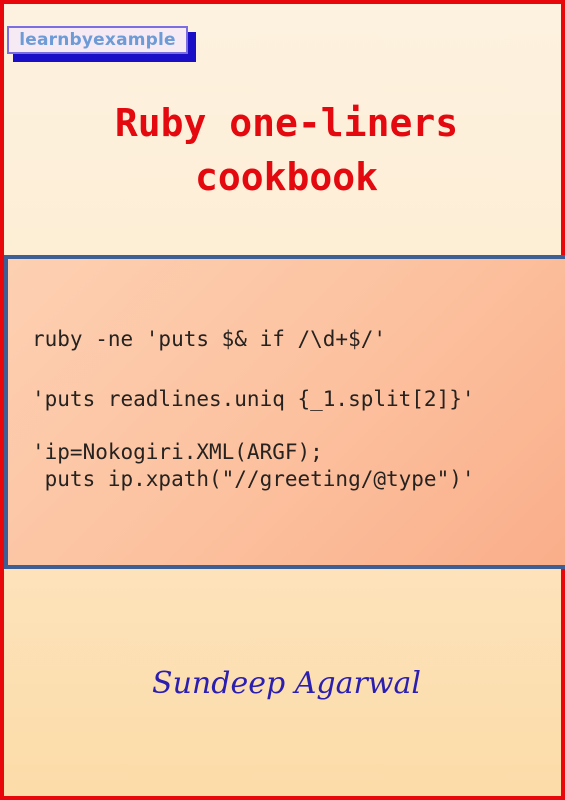  What do you see at coordinates (286, 177) in the screenshot?
I see `book-title-line-2: cookbook` at bounding box center [286, 177].